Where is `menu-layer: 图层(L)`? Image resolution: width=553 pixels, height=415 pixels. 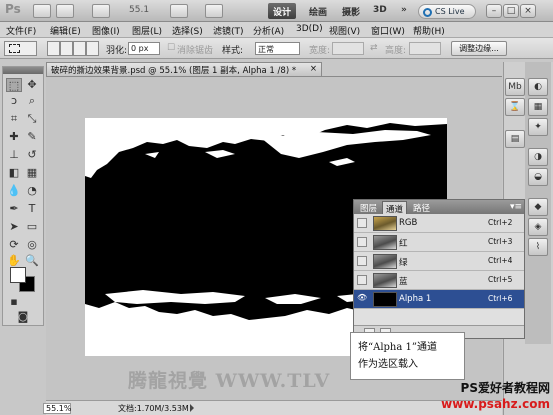
menu-layer: 图层(L) is located at coordinates (147, 30).